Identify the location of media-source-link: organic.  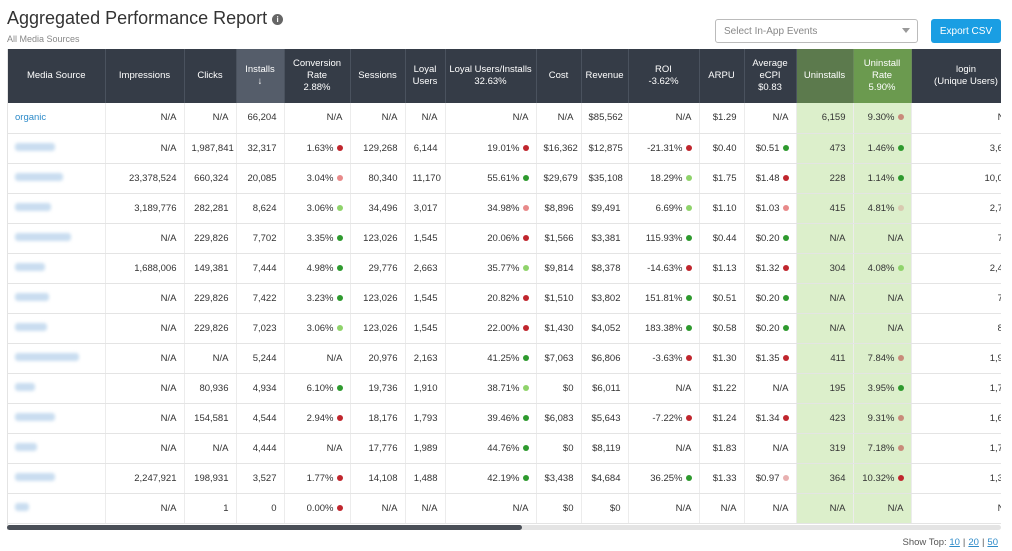
(30, 117).